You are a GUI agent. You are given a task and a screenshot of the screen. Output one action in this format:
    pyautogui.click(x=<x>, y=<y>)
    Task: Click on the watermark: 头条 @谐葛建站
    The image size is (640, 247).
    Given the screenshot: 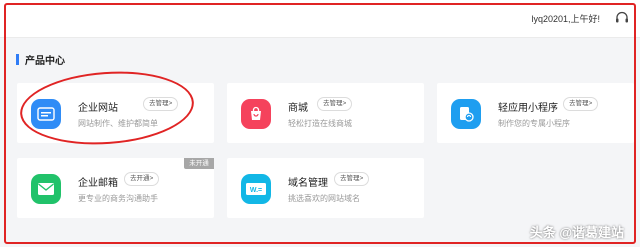 What is the action you would take?
    pyautogui.click(x=576, y=232)
    